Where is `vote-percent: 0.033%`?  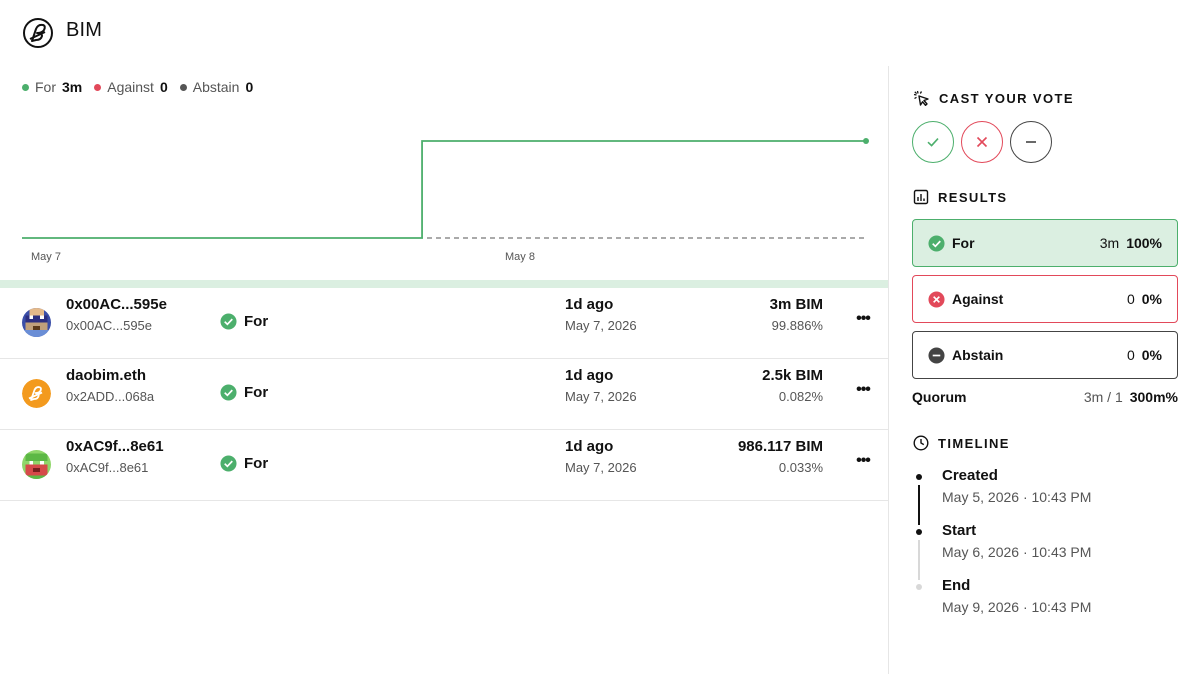
vote-percent: 0.033% is located at coordinates (800, 467).